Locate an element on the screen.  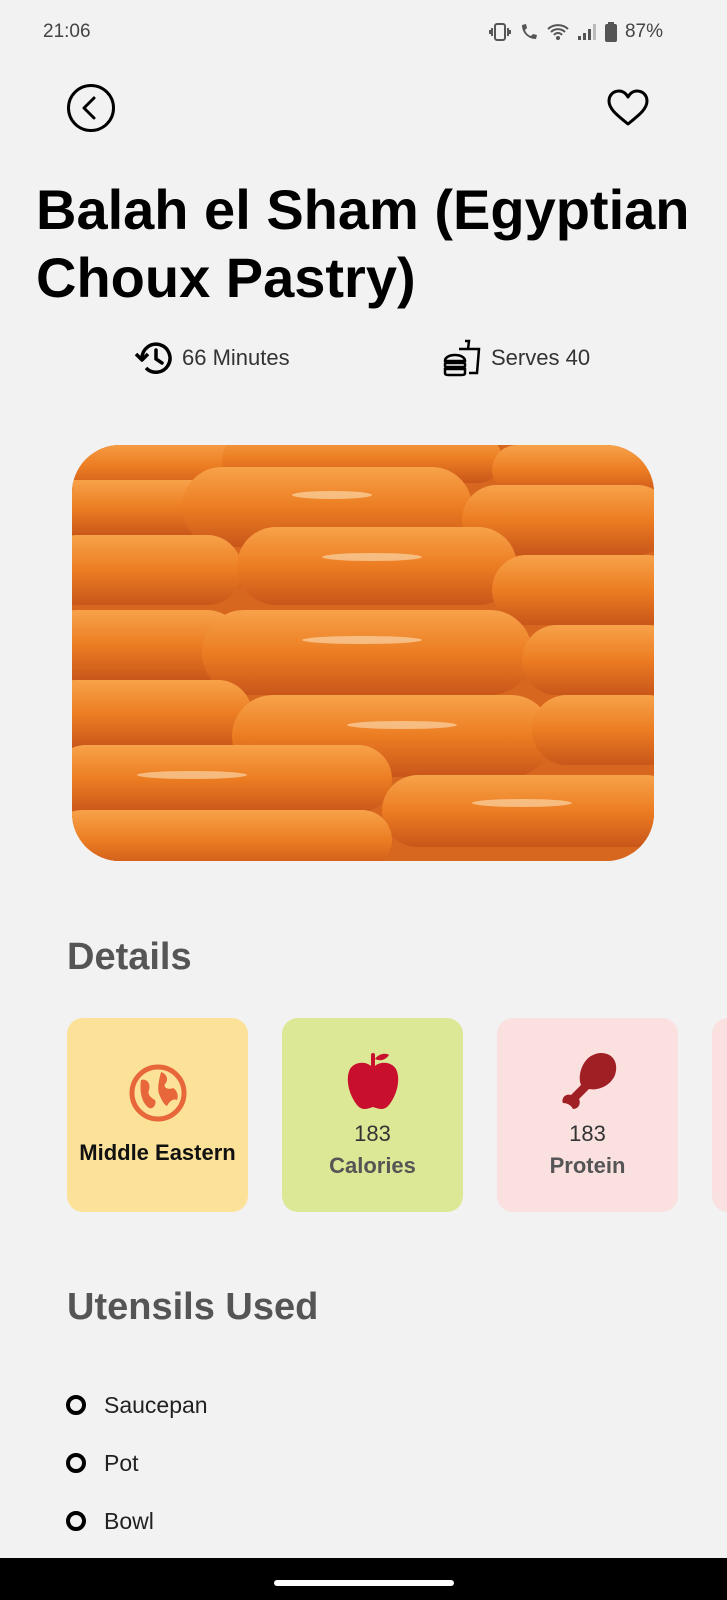
details-cards: Middle Eastern 183 Calories 183 Protein is located at coordinates (397, 1116).